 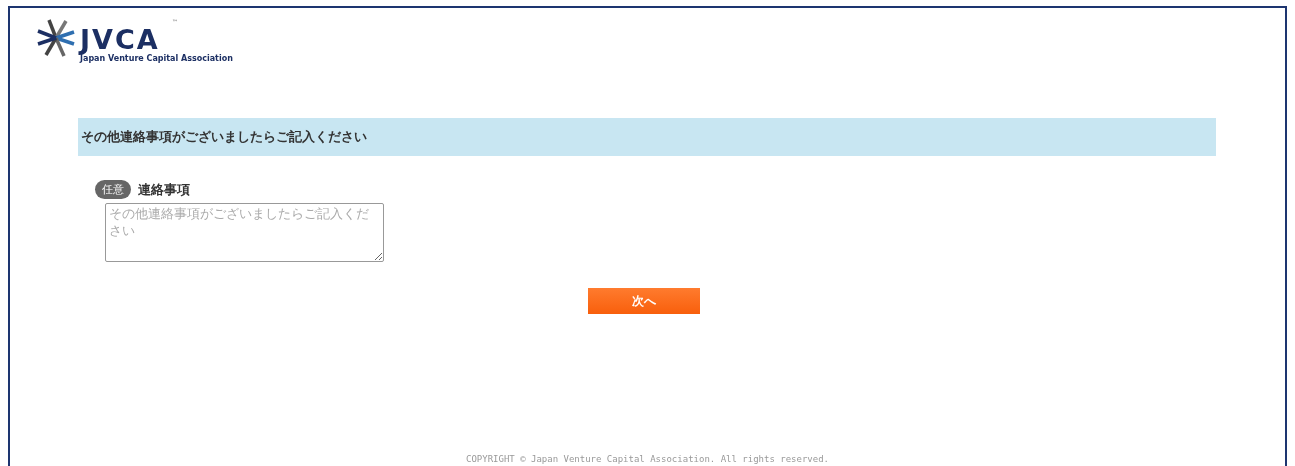 What do you see at coordinates (643, 301) in the screenshot?
I see `next-button: 次へ` at bounding box center [643, 301].